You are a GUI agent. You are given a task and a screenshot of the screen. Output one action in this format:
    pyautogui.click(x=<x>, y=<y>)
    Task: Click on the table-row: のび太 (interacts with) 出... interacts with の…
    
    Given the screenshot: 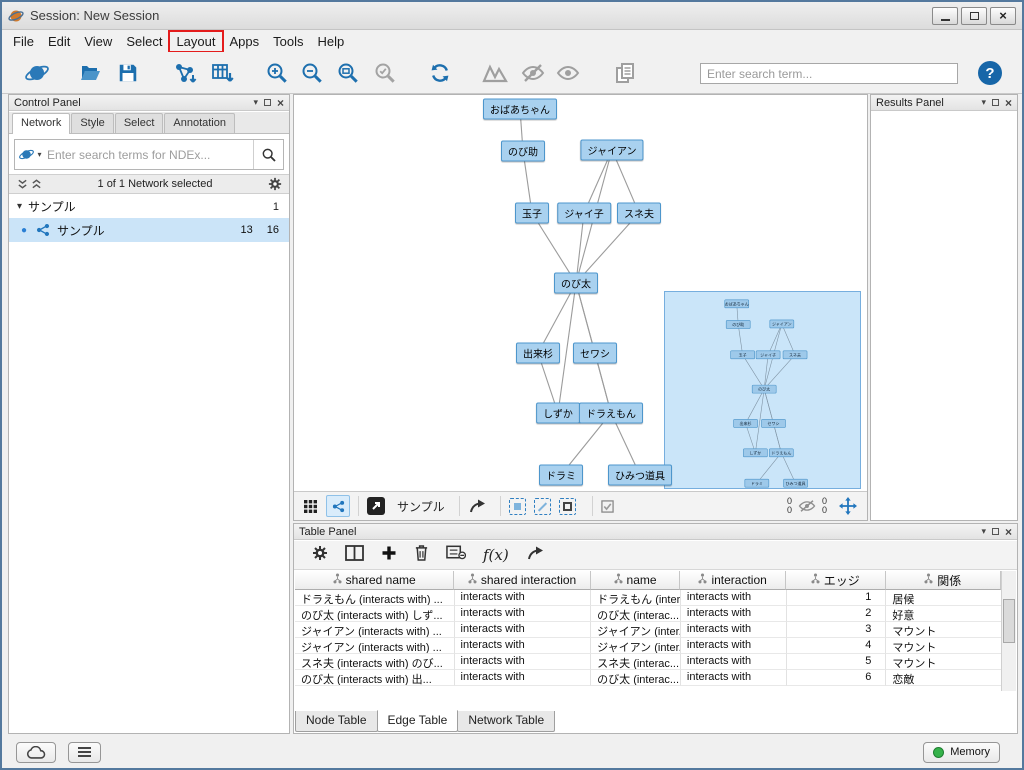 What is the action you would take?
    pyautogui.click(x=648, y=678)
    